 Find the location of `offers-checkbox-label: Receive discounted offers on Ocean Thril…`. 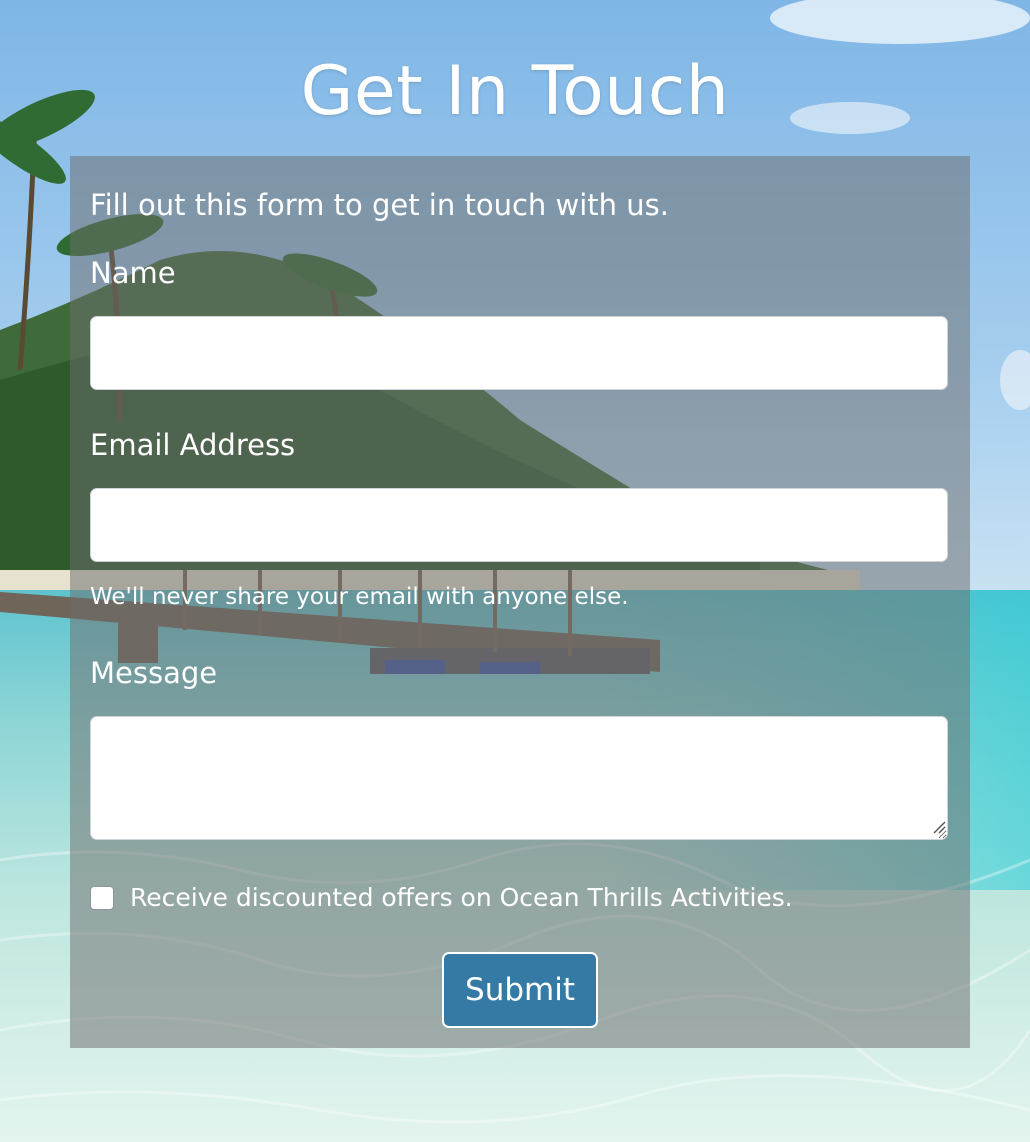

offers-checkbox-label: Receive discounted offers on Ocean Thril… is located at coordinates (461, 897).